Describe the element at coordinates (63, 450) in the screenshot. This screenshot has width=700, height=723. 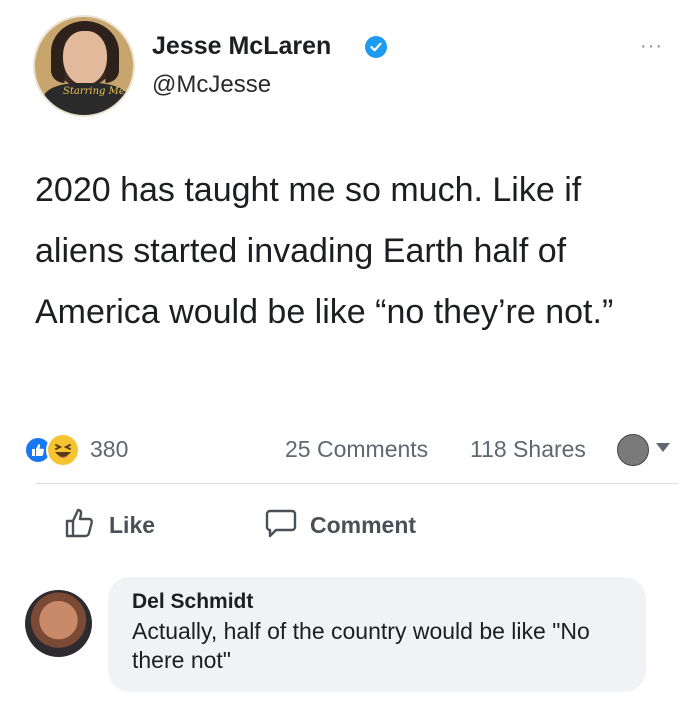
I see `haha-reaction-icon` at that location.